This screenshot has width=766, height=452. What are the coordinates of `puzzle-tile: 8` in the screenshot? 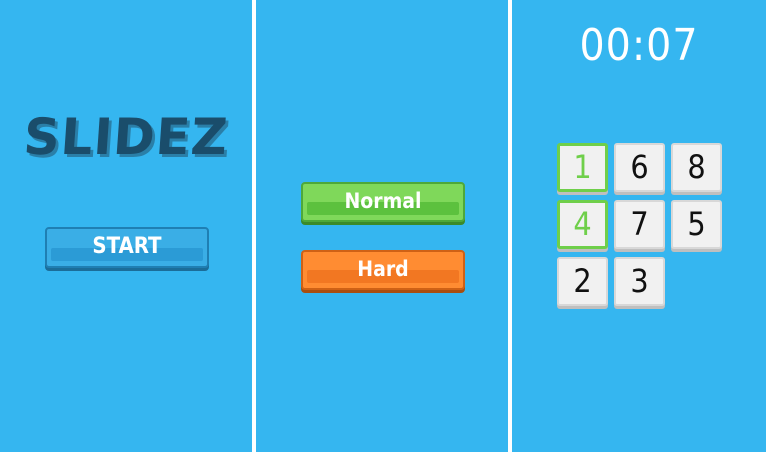 It's located at (696, 167).